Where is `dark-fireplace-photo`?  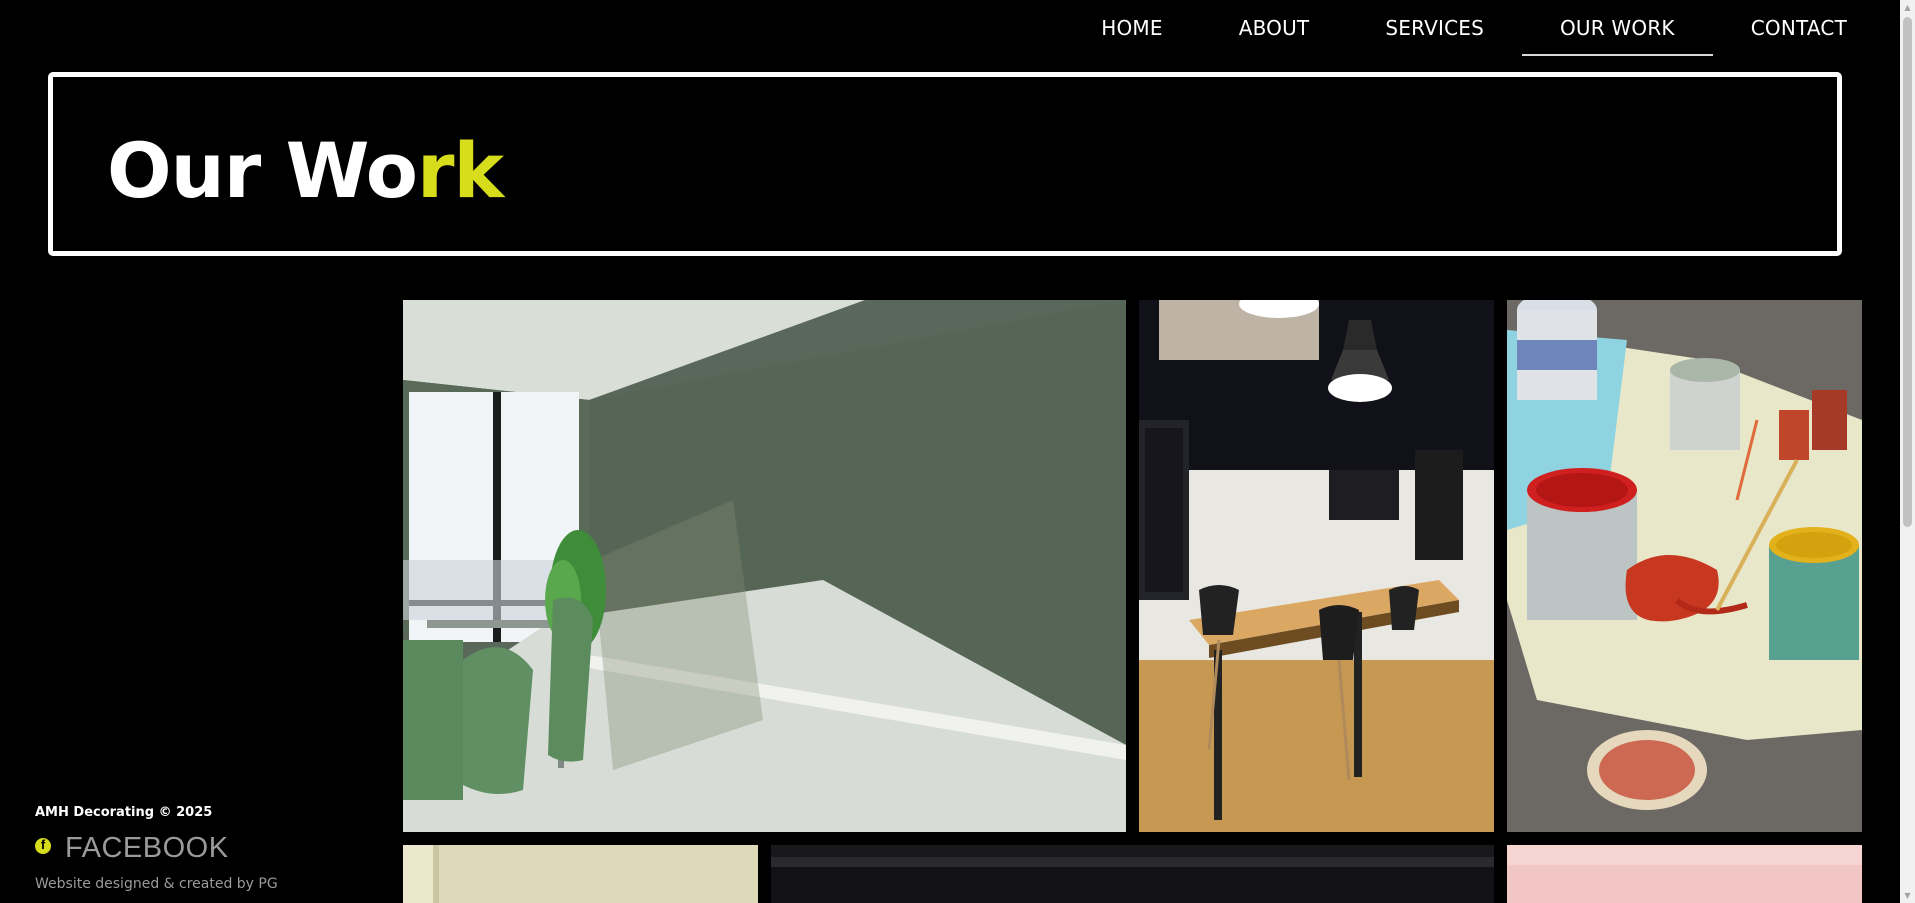 dark-fireplace-photo is located at coordinates (1132, 874).